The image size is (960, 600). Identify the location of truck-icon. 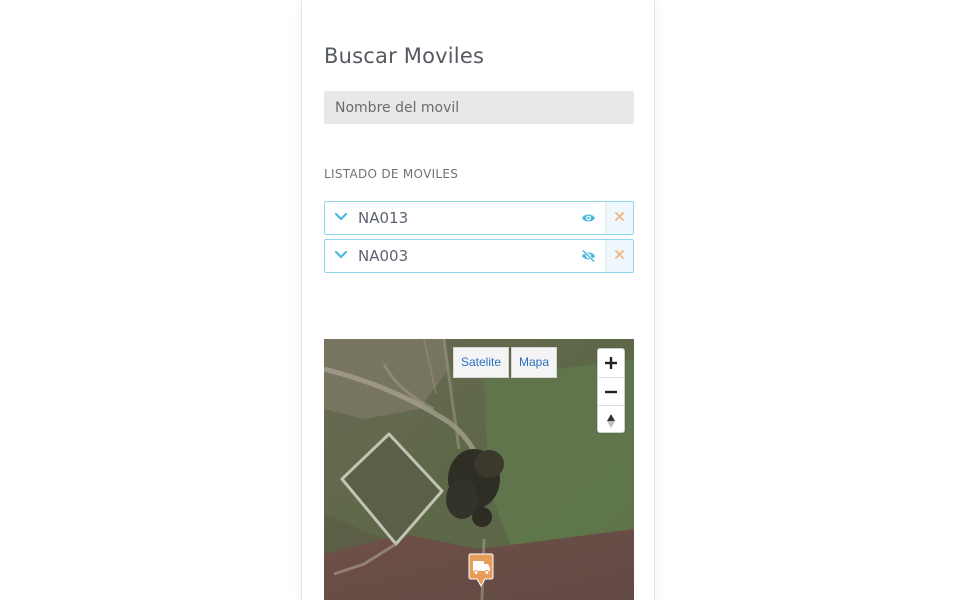
(481, 570).